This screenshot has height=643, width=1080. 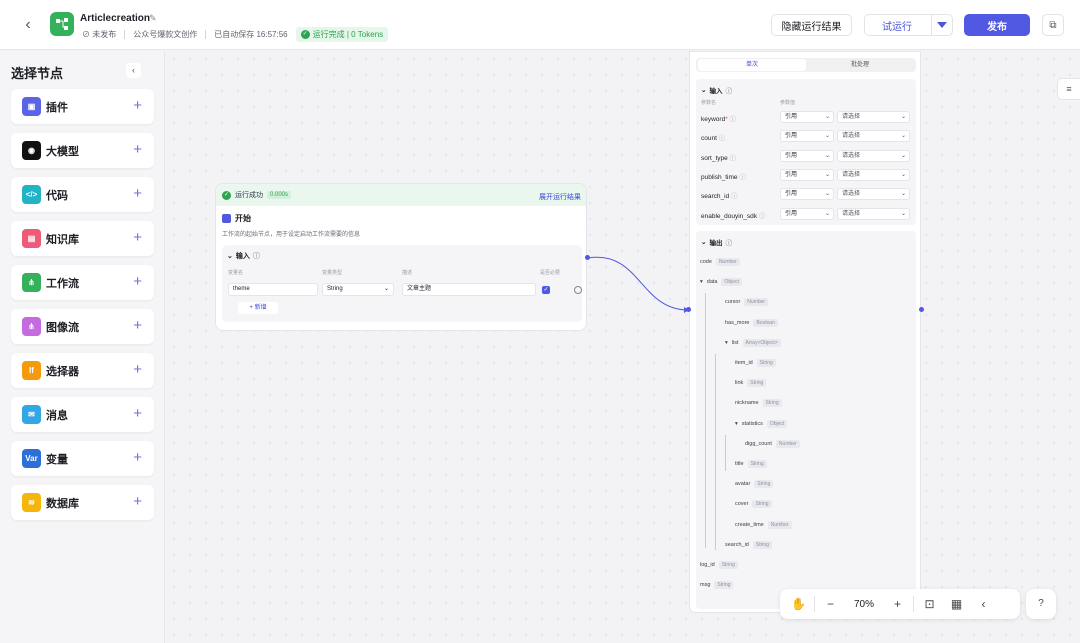 What do you see at coordinates (401, 195) in the screenshot?
I see `node-run-status: ✓ 运行成功 0.000s` at bounding box center [401, 195].